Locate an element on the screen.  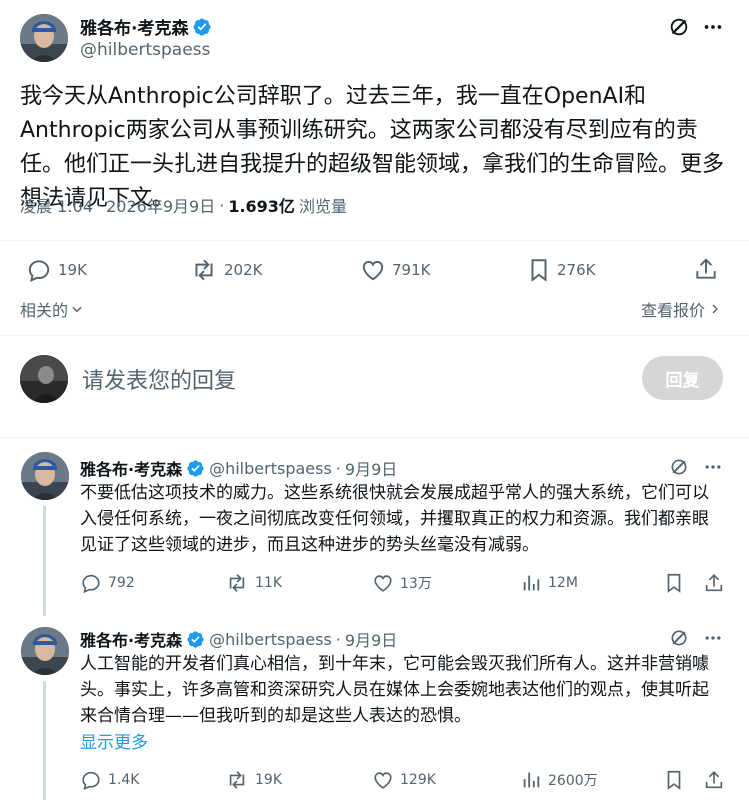
repost-button: 19K is located at coordinates (253, 780).